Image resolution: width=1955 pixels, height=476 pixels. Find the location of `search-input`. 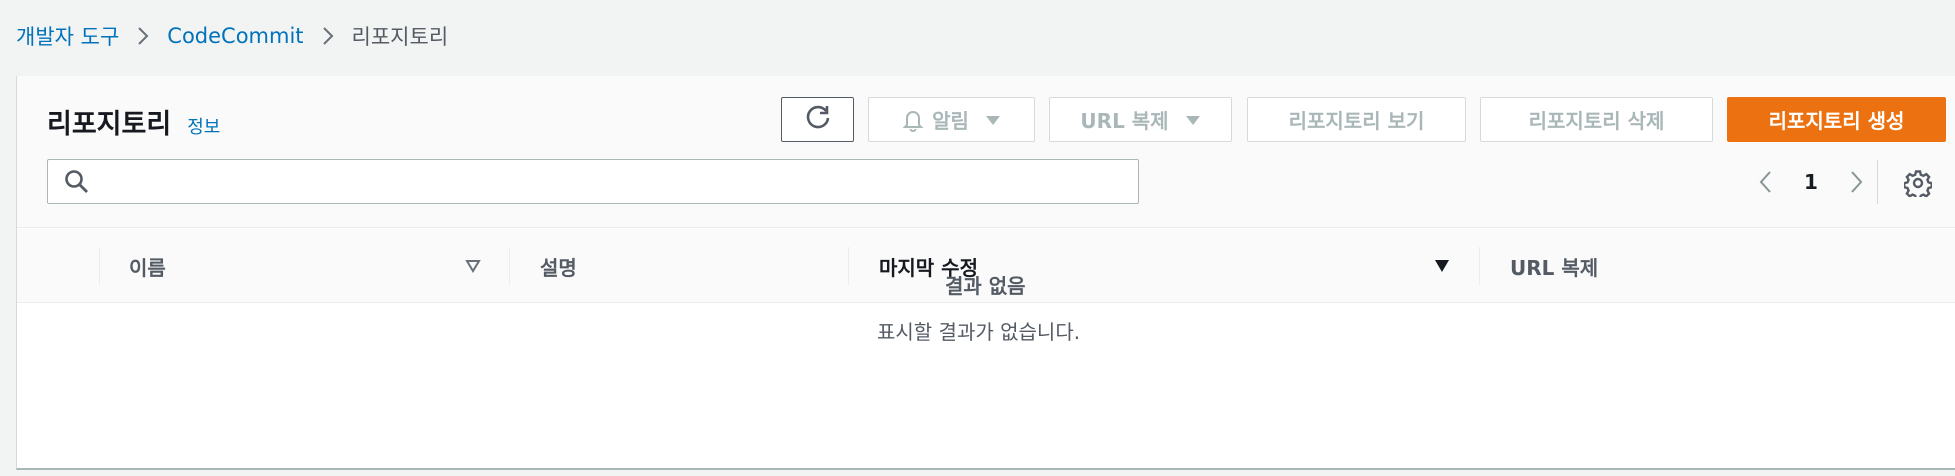

search-input is located at coordinates (613, 181).